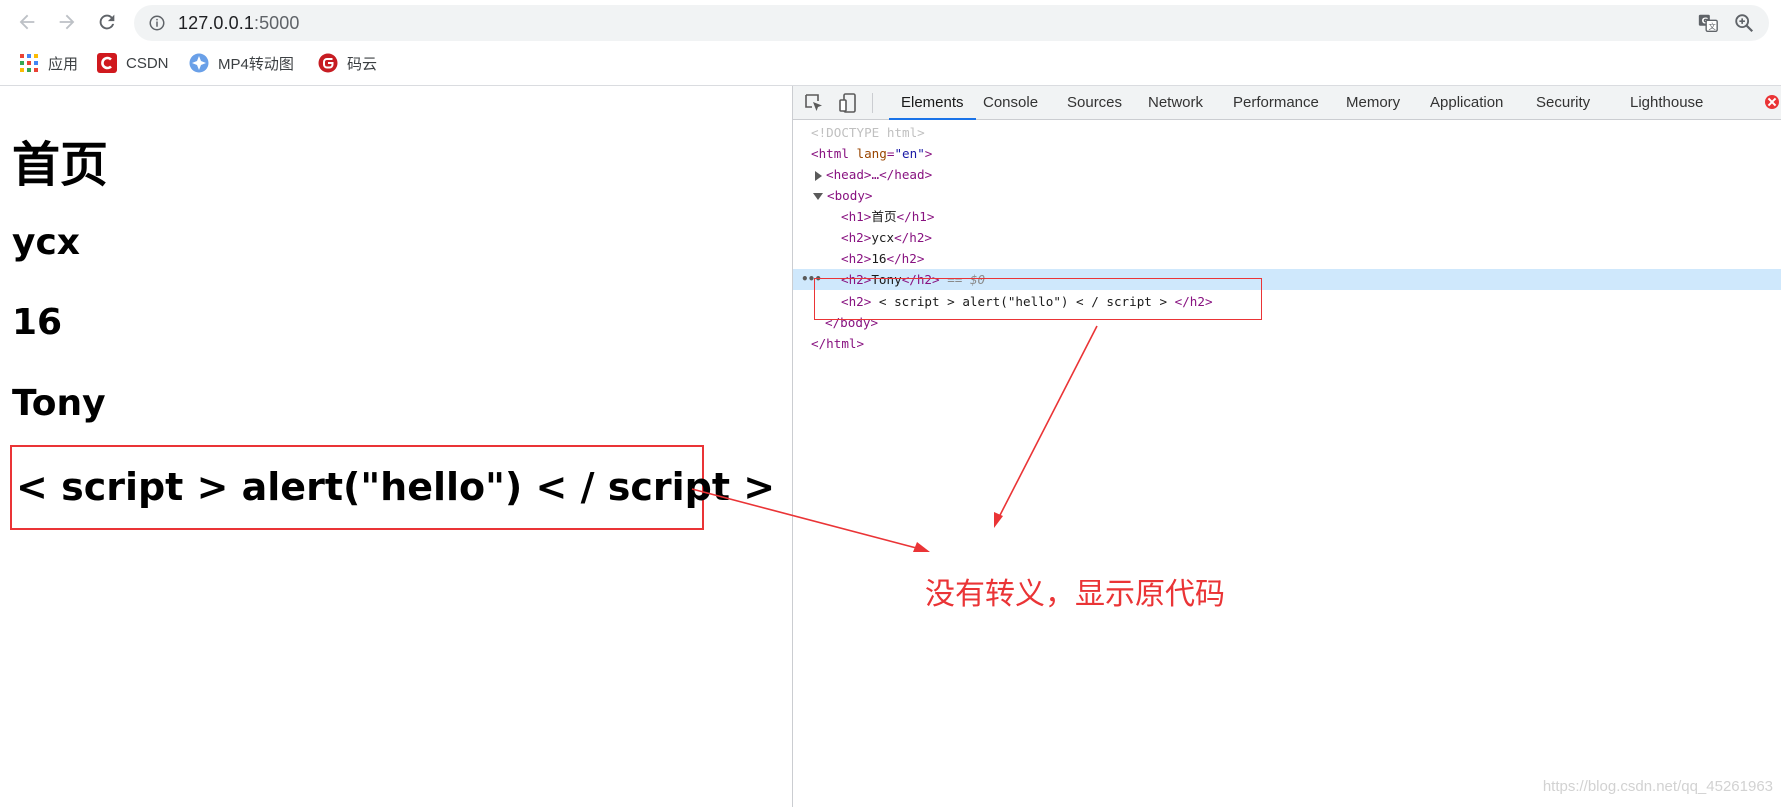 This screenshot has width=1781, height=807. Describe the element at coordinates (107, 63) in the screenshot. I see `csdn-logo-icon` at that location.